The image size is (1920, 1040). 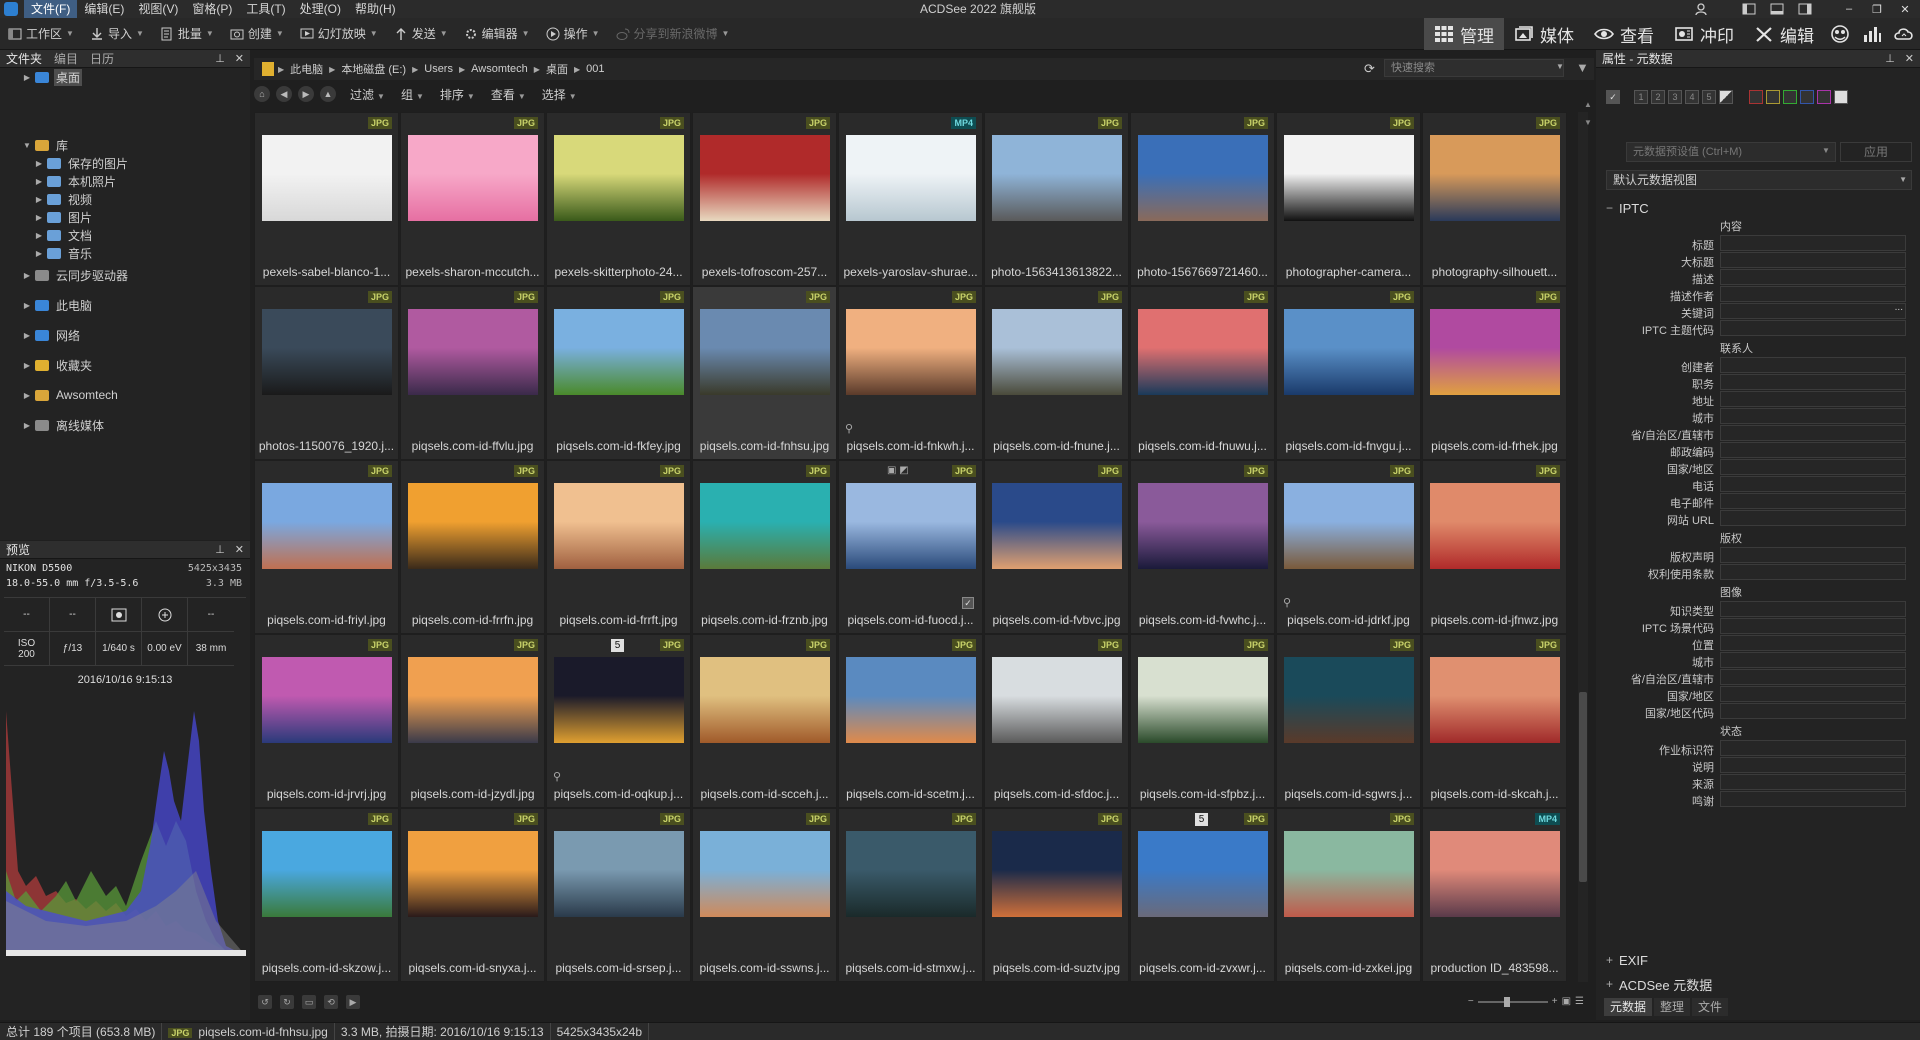 I want to click on label-green, so click(x=1790, y=97).